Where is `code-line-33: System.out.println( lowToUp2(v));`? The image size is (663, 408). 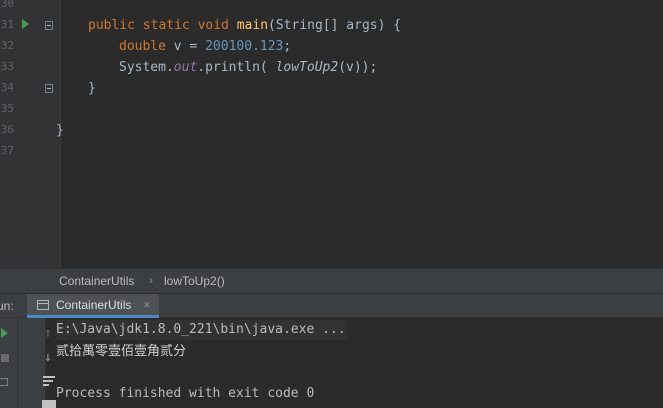
code-line-33: System.out.println( lowToUp2(v)); is located at coordinates (248, 67).